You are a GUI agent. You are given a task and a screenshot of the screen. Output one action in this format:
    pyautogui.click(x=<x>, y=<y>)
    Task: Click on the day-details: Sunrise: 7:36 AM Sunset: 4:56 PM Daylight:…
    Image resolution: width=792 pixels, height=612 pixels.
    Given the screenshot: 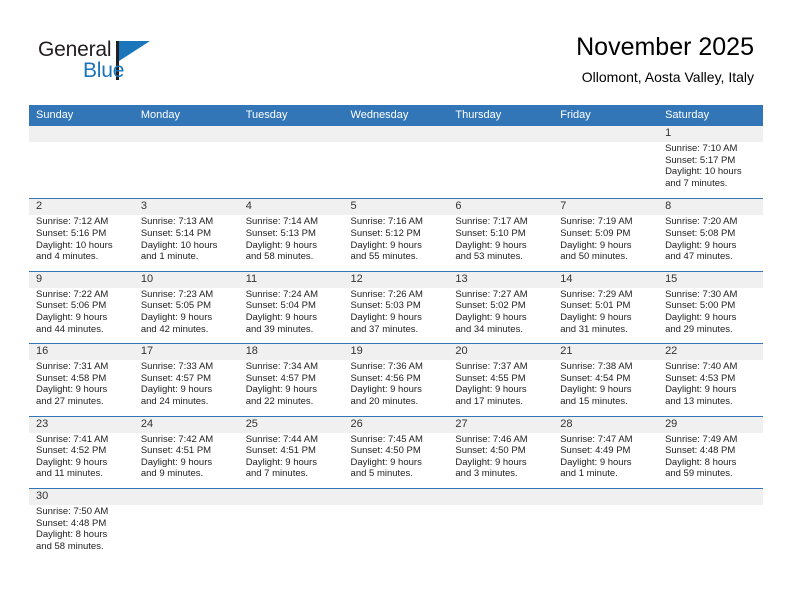 What is the action you would take?
    pyautogui.click(x=398, y=383)
    